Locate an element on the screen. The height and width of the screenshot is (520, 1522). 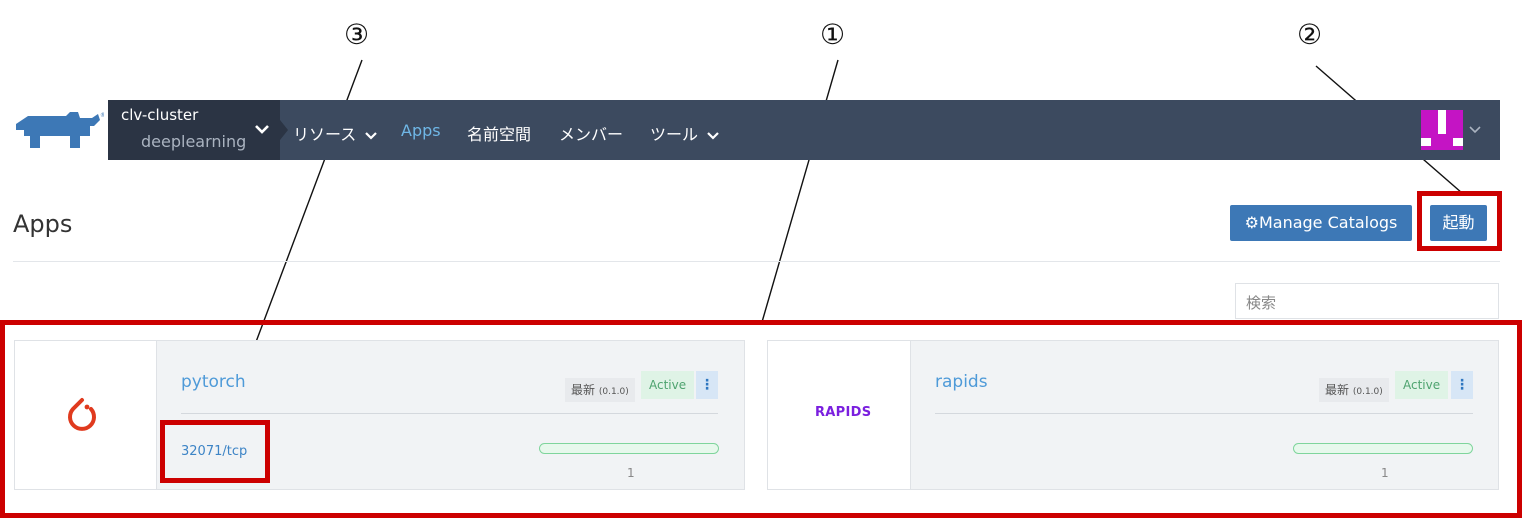
callout-3: ③ is located at coordinates (357, 34).